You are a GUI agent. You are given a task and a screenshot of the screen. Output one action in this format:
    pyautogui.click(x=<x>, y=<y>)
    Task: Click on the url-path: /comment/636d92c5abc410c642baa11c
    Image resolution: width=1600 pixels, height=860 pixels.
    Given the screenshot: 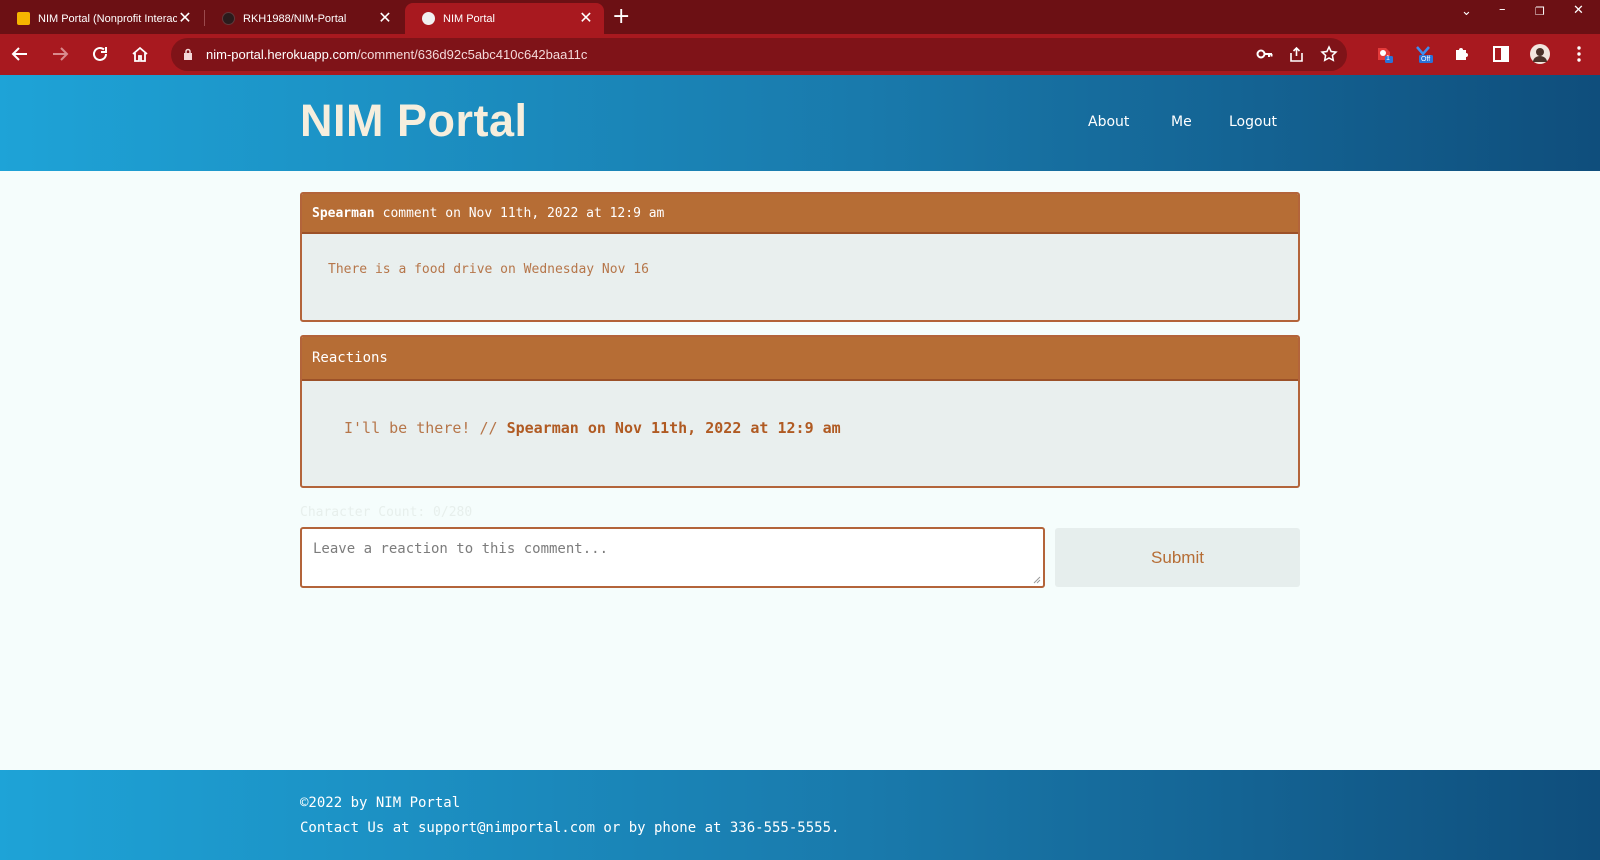 What is the action you would take?
    pyautogui.click(x=472, y=54)
    